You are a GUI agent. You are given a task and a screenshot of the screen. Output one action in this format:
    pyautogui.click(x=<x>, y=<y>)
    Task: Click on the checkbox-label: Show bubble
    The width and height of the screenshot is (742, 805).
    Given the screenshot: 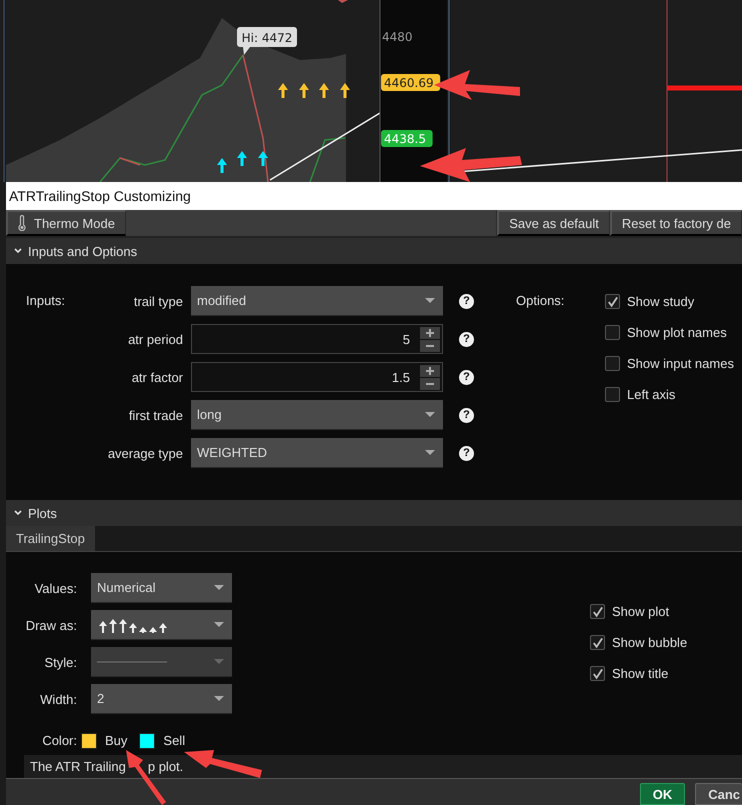 What is the action you would take?
    pyautogui.click(x=650, y=642)
    